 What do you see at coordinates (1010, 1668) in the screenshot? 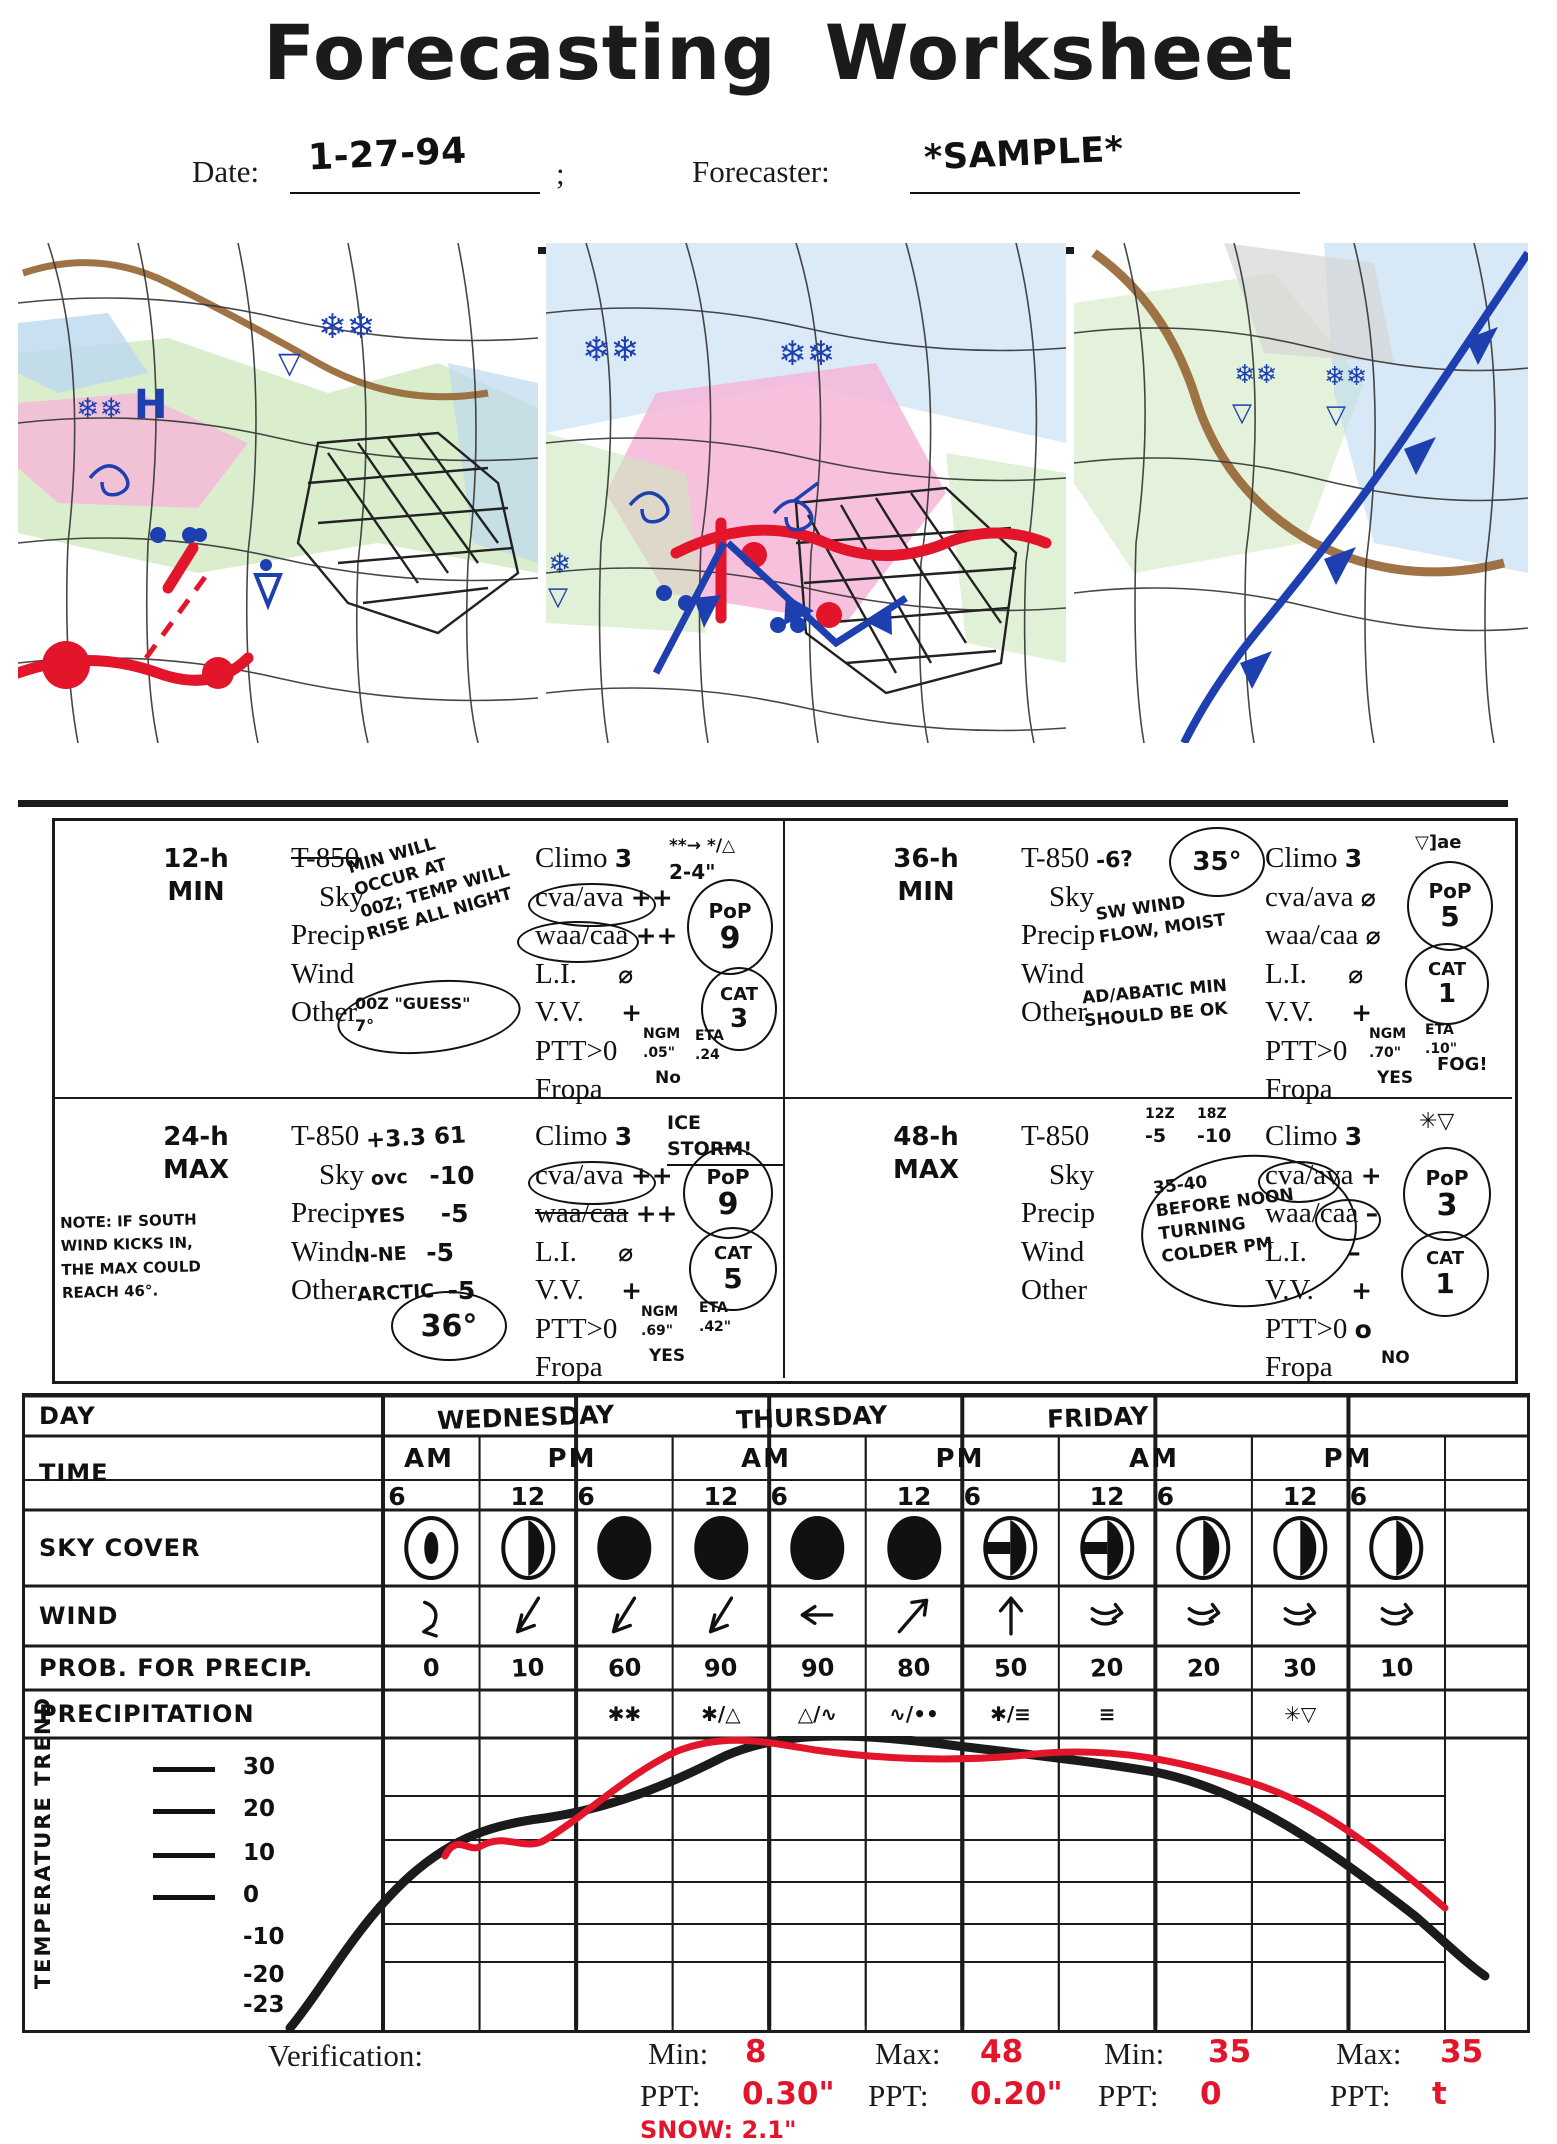
I see `pop-cell: 50` at bounding box center [1010, 1668].